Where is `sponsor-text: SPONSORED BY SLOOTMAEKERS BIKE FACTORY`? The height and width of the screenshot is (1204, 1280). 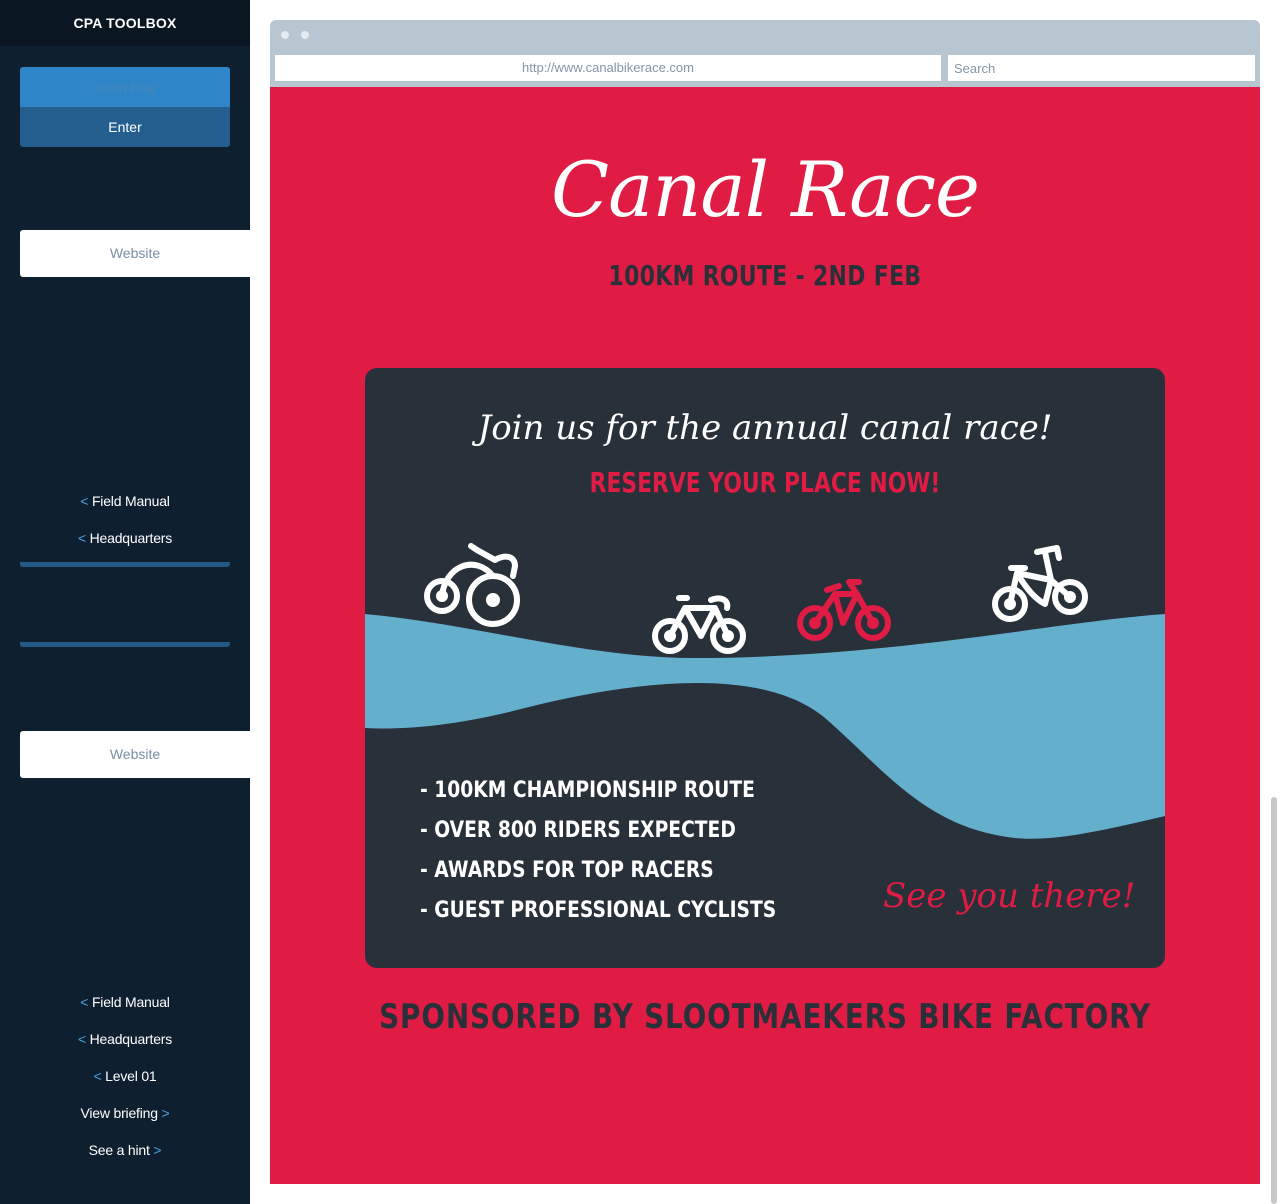 sponsor-text: SPONSORED BY SLOOTMAEKERS BIKE FACTORY is located at coordinates (765, 1017).